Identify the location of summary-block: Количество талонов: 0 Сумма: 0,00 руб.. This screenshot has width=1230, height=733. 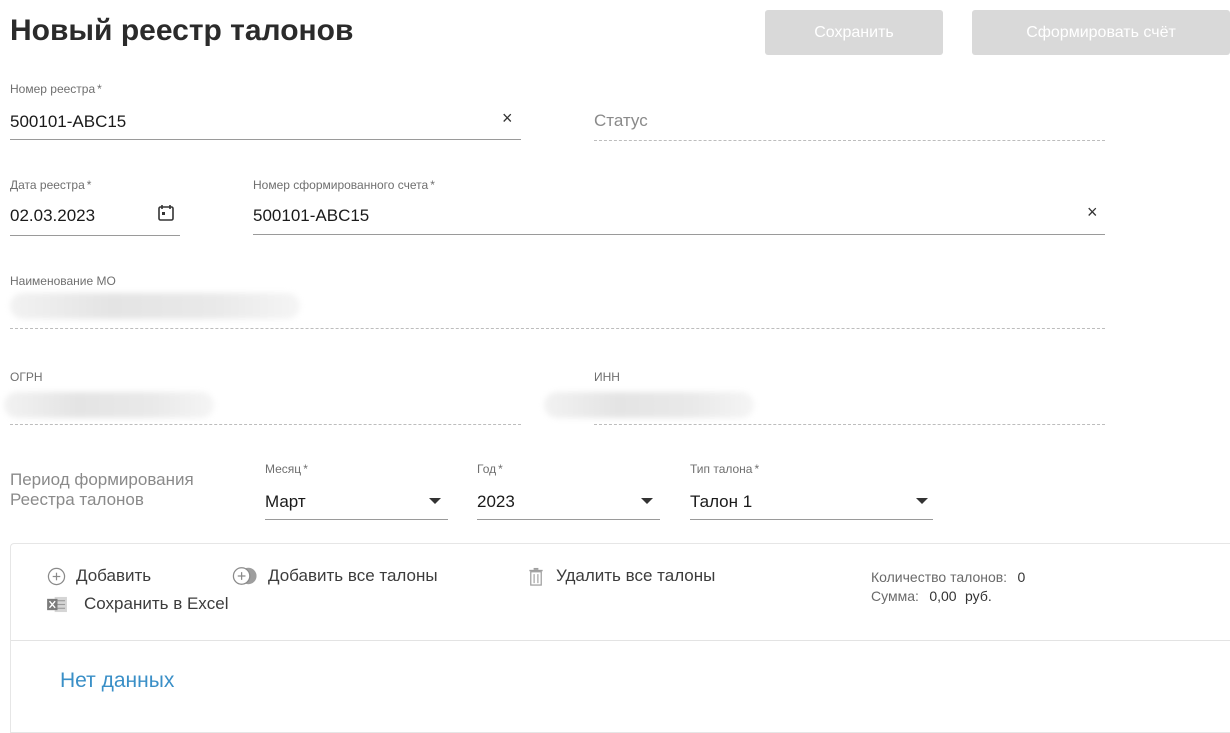
(948, 587).